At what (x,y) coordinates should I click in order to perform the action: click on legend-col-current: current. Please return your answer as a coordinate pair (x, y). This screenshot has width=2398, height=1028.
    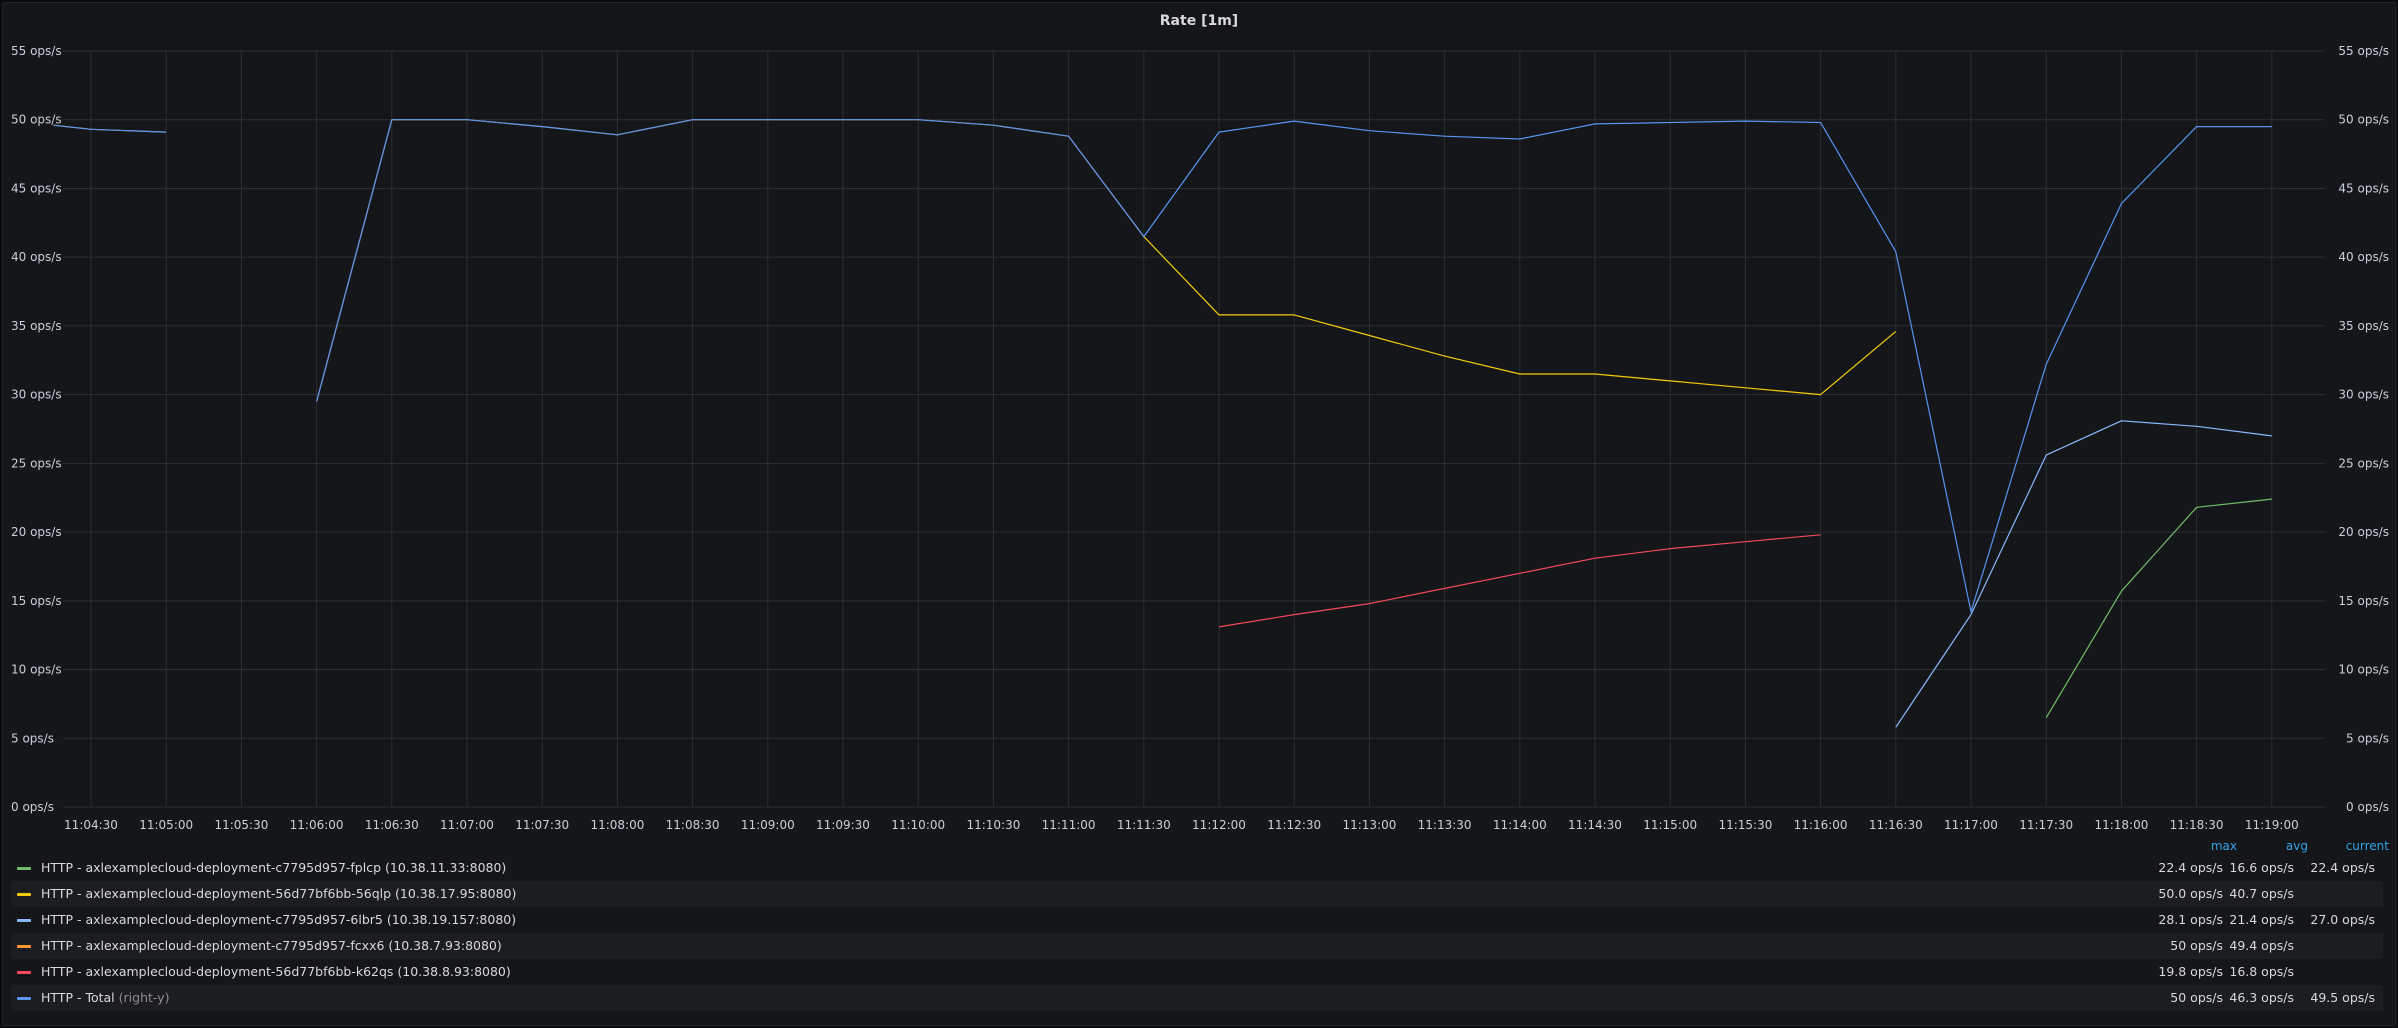
    Looking at the image, I should click on (2367, 846).